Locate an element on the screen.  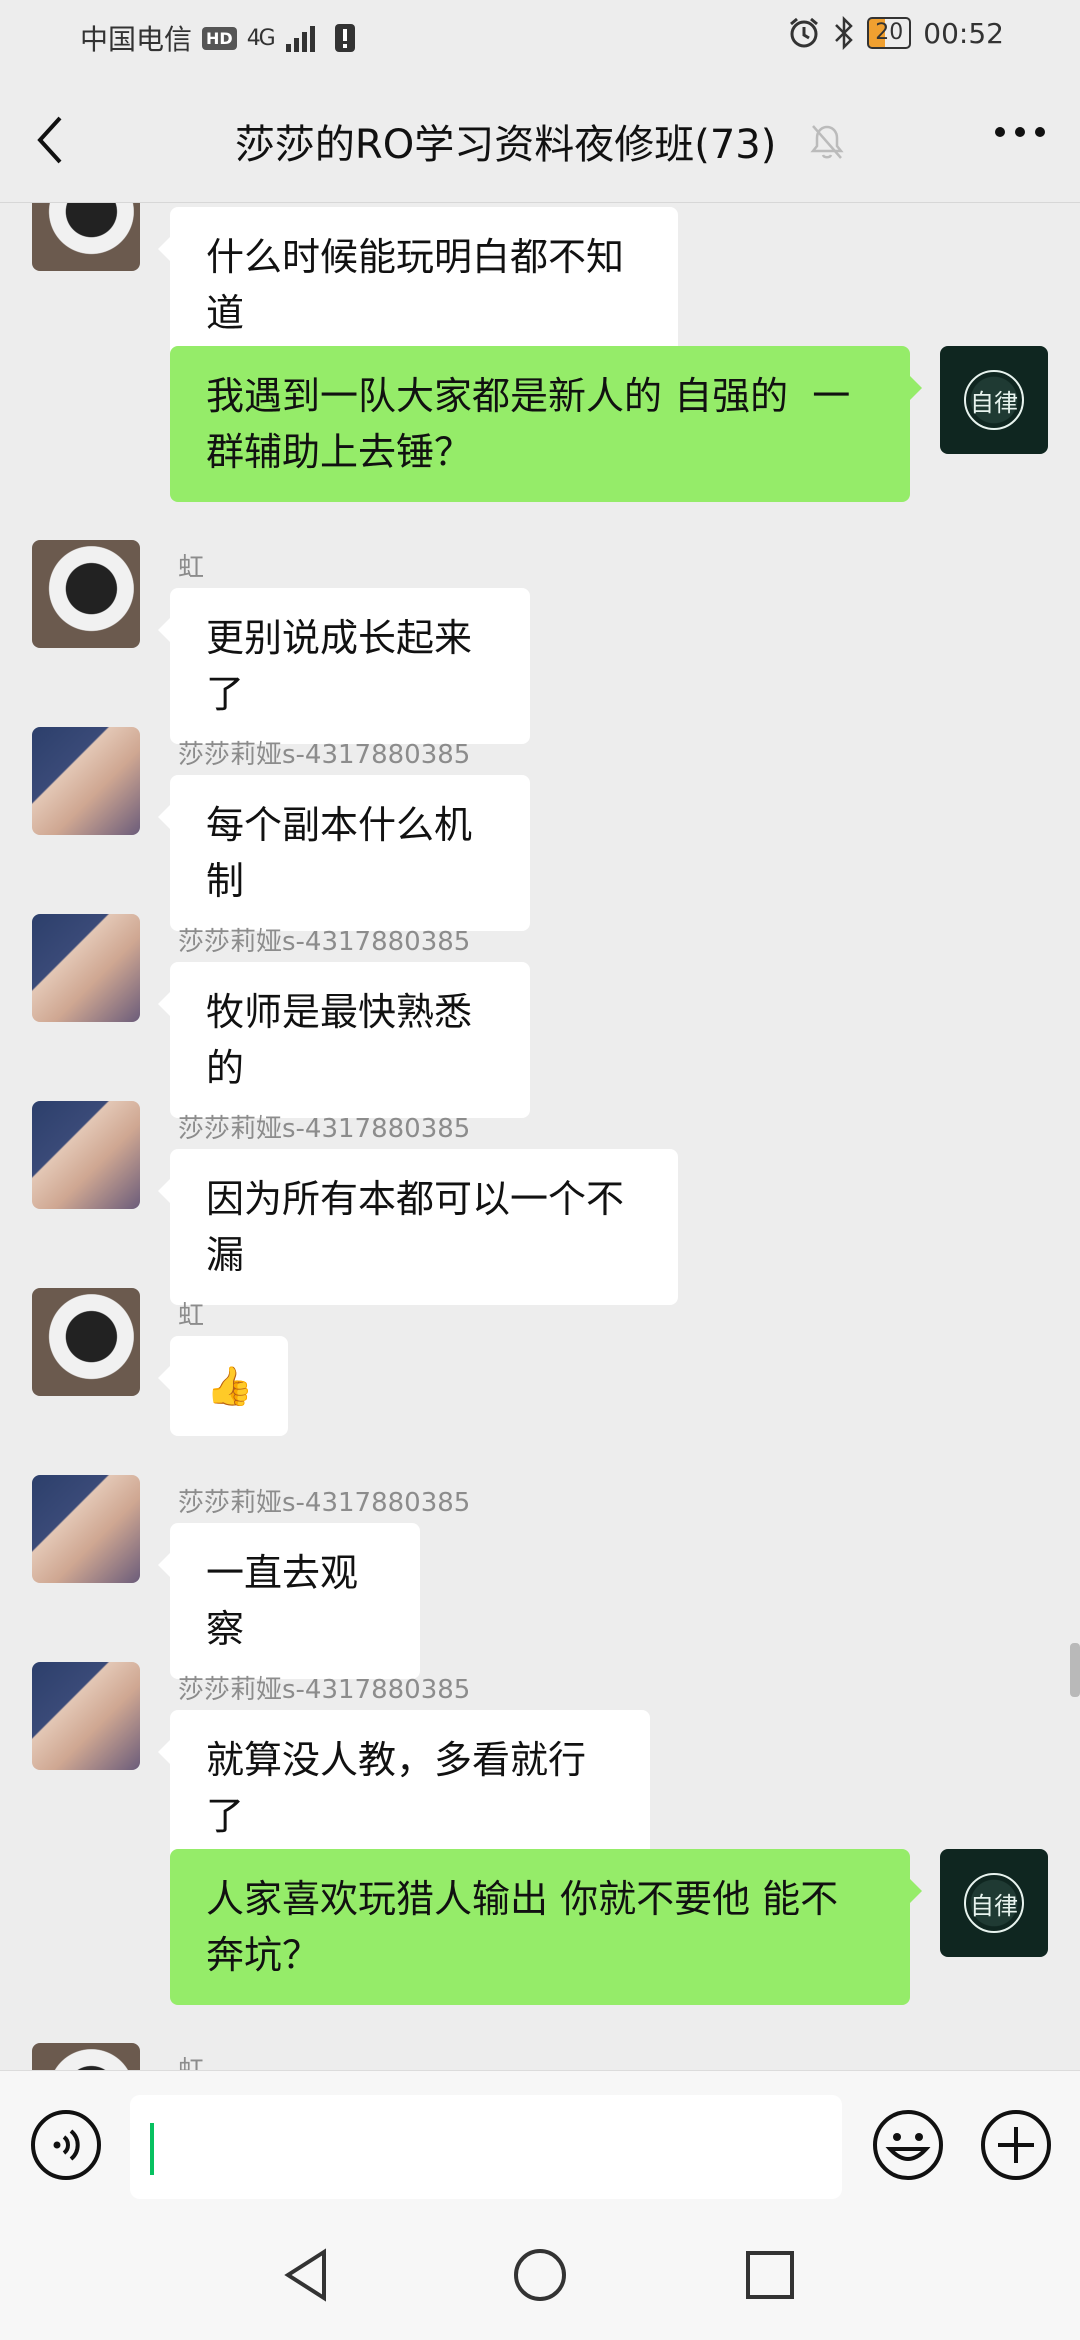
text-caret is located at coordinates (152, 2149).